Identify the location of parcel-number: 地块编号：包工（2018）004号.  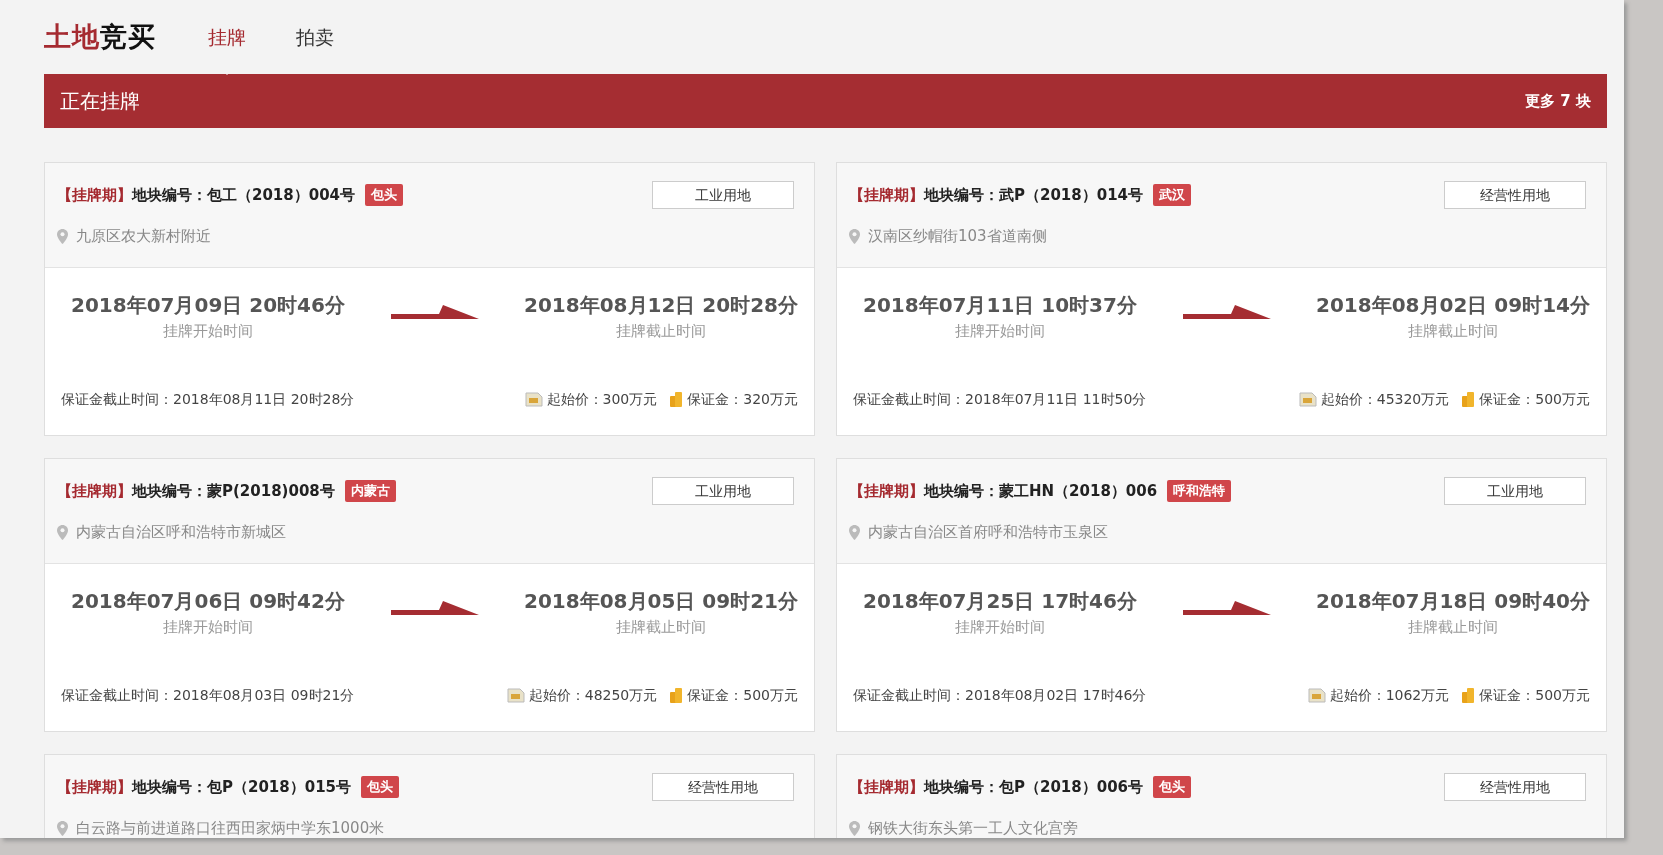
(244, 195).